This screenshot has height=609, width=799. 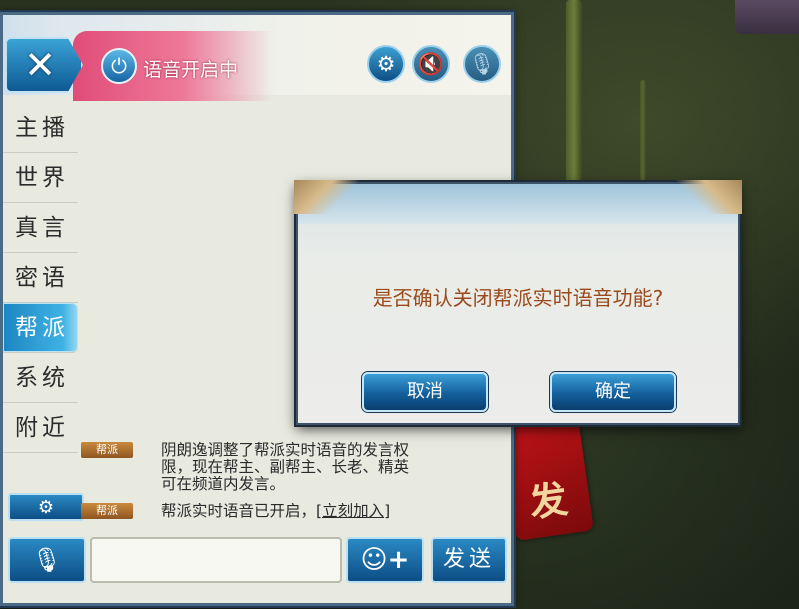 I want to click on message-line: 可在频道内发言。, so click(x=223, y=484).